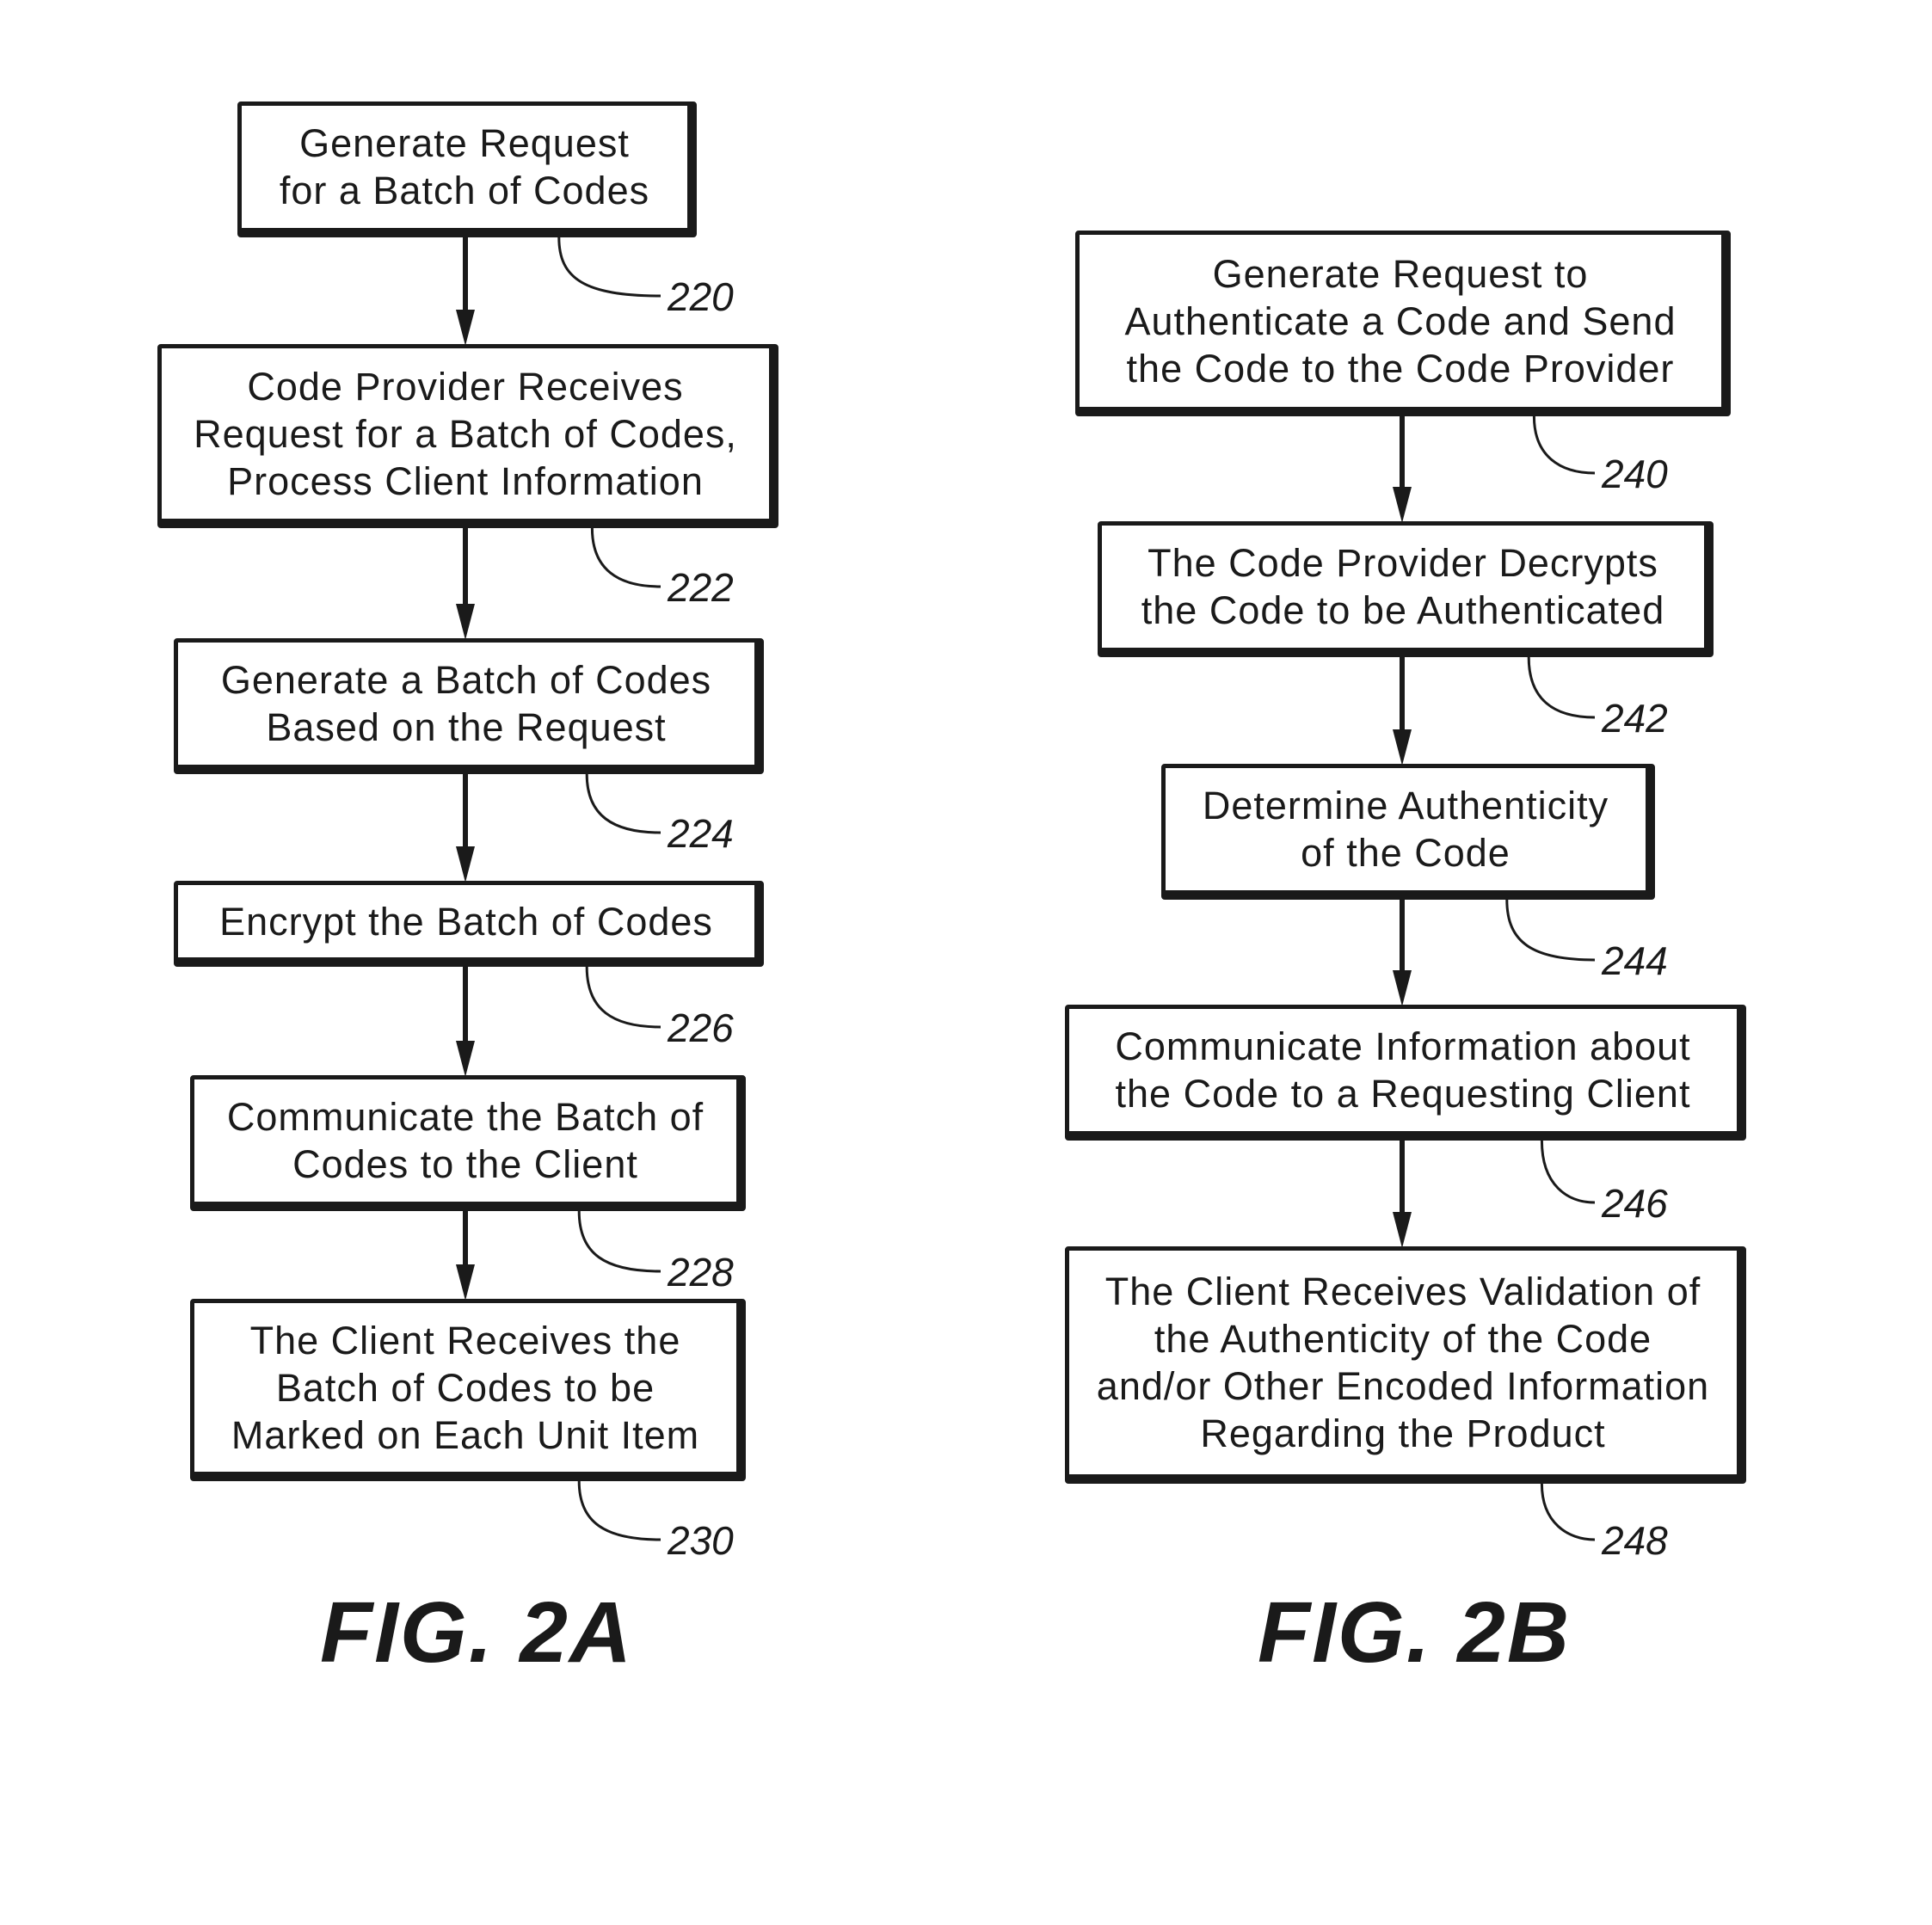  Describe the element at coordinates (1415, 1633) in the screenshot. I see `figure-label-2b: FIG. 2B` at that location.